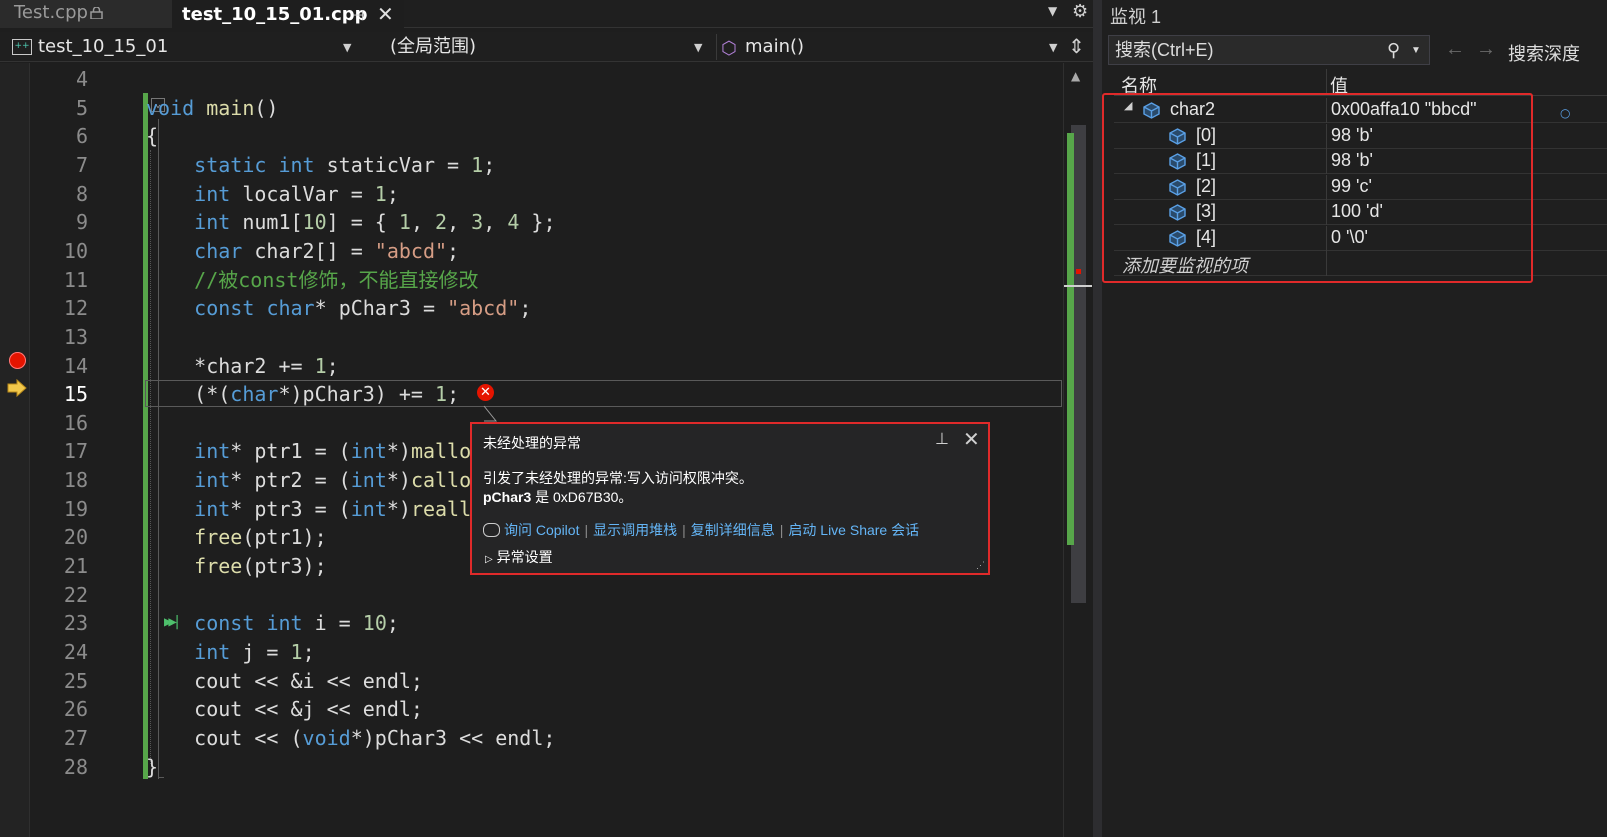  I want to click on line-number: 15, so click(75, 394).